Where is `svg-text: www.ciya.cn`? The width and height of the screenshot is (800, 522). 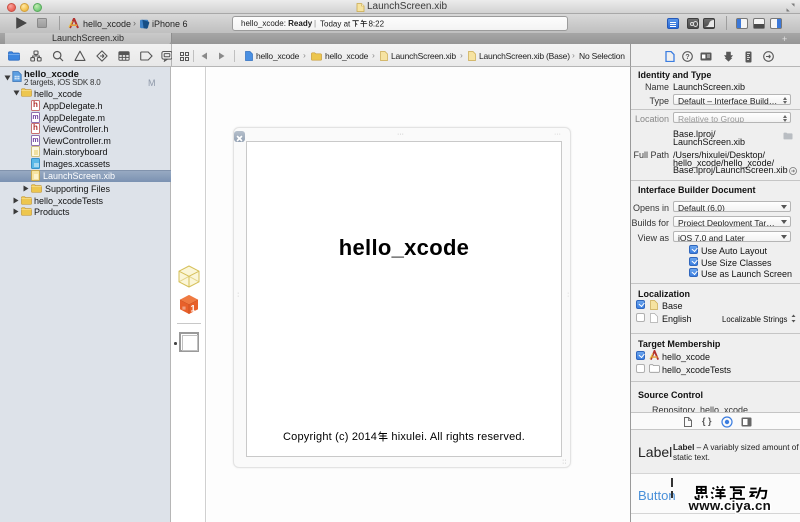
svg-text: www.ciya.cn is located at coordinates (729, 505).